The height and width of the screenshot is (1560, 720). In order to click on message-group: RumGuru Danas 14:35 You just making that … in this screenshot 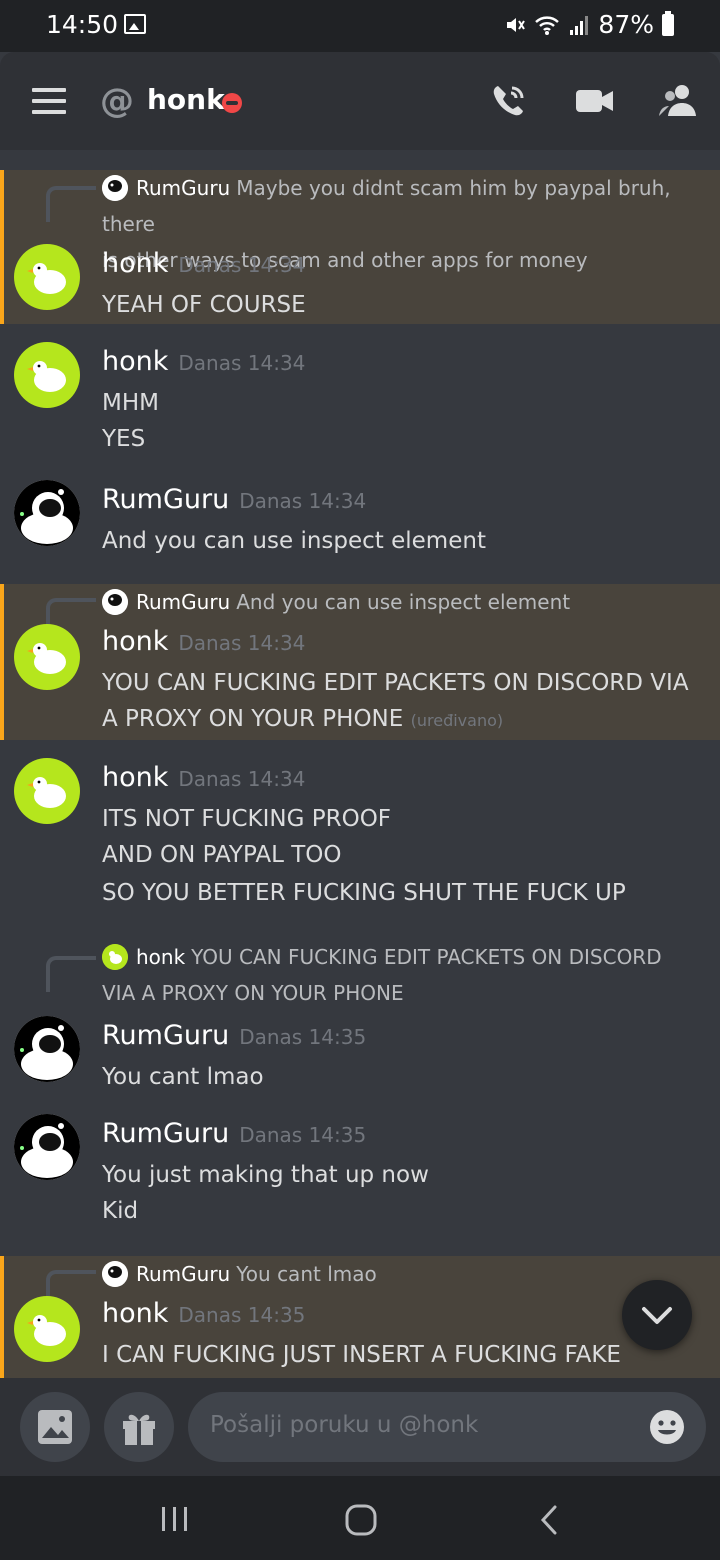, I will do `click(360, 1177)`.